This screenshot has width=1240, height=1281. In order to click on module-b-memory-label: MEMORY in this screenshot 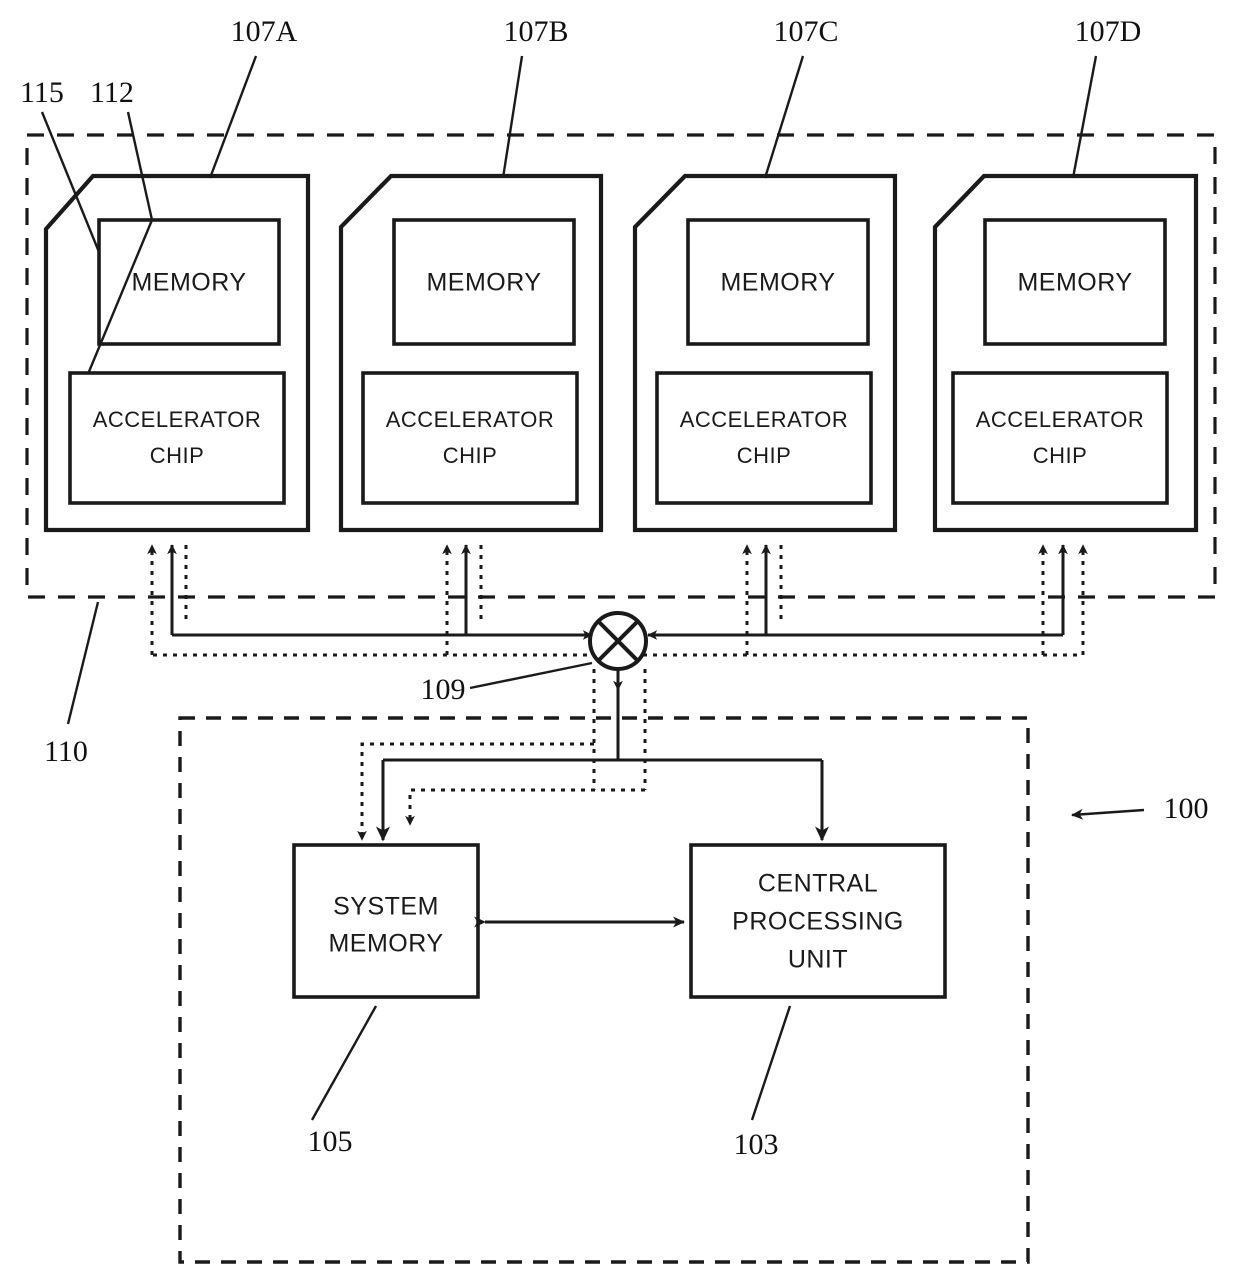, I will do `click(483, 283)`.